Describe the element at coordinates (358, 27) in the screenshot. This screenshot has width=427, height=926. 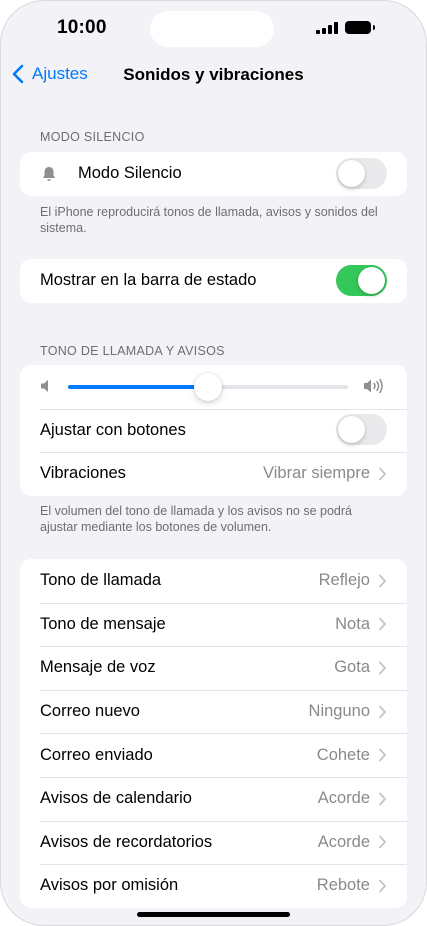
I see `battery-icon` at that location.